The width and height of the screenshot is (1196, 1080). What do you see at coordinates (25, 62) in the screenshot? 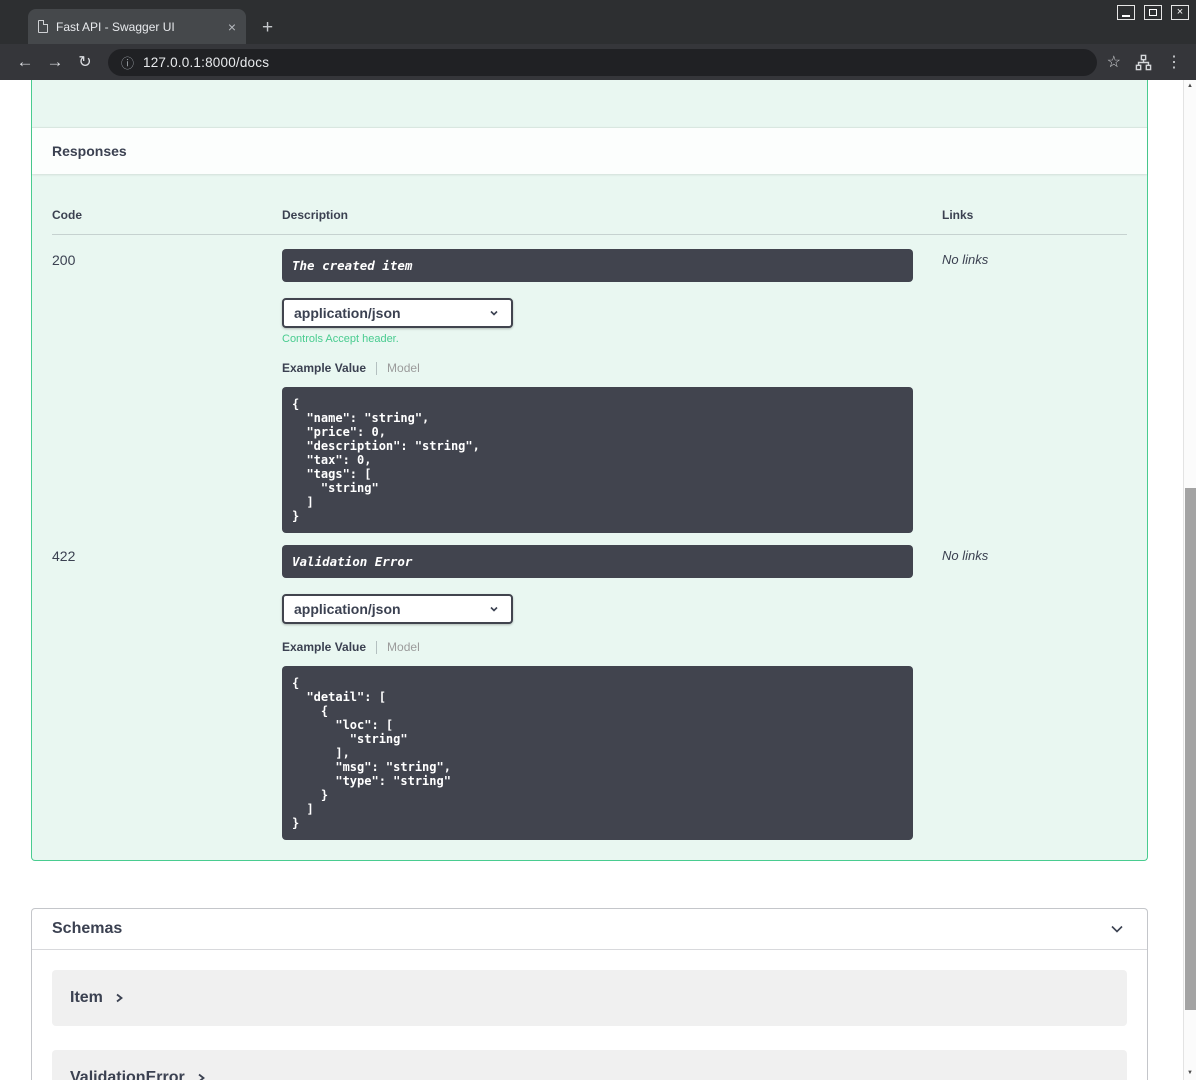
I see `back-button: ←` at bounding box center [25, 62].